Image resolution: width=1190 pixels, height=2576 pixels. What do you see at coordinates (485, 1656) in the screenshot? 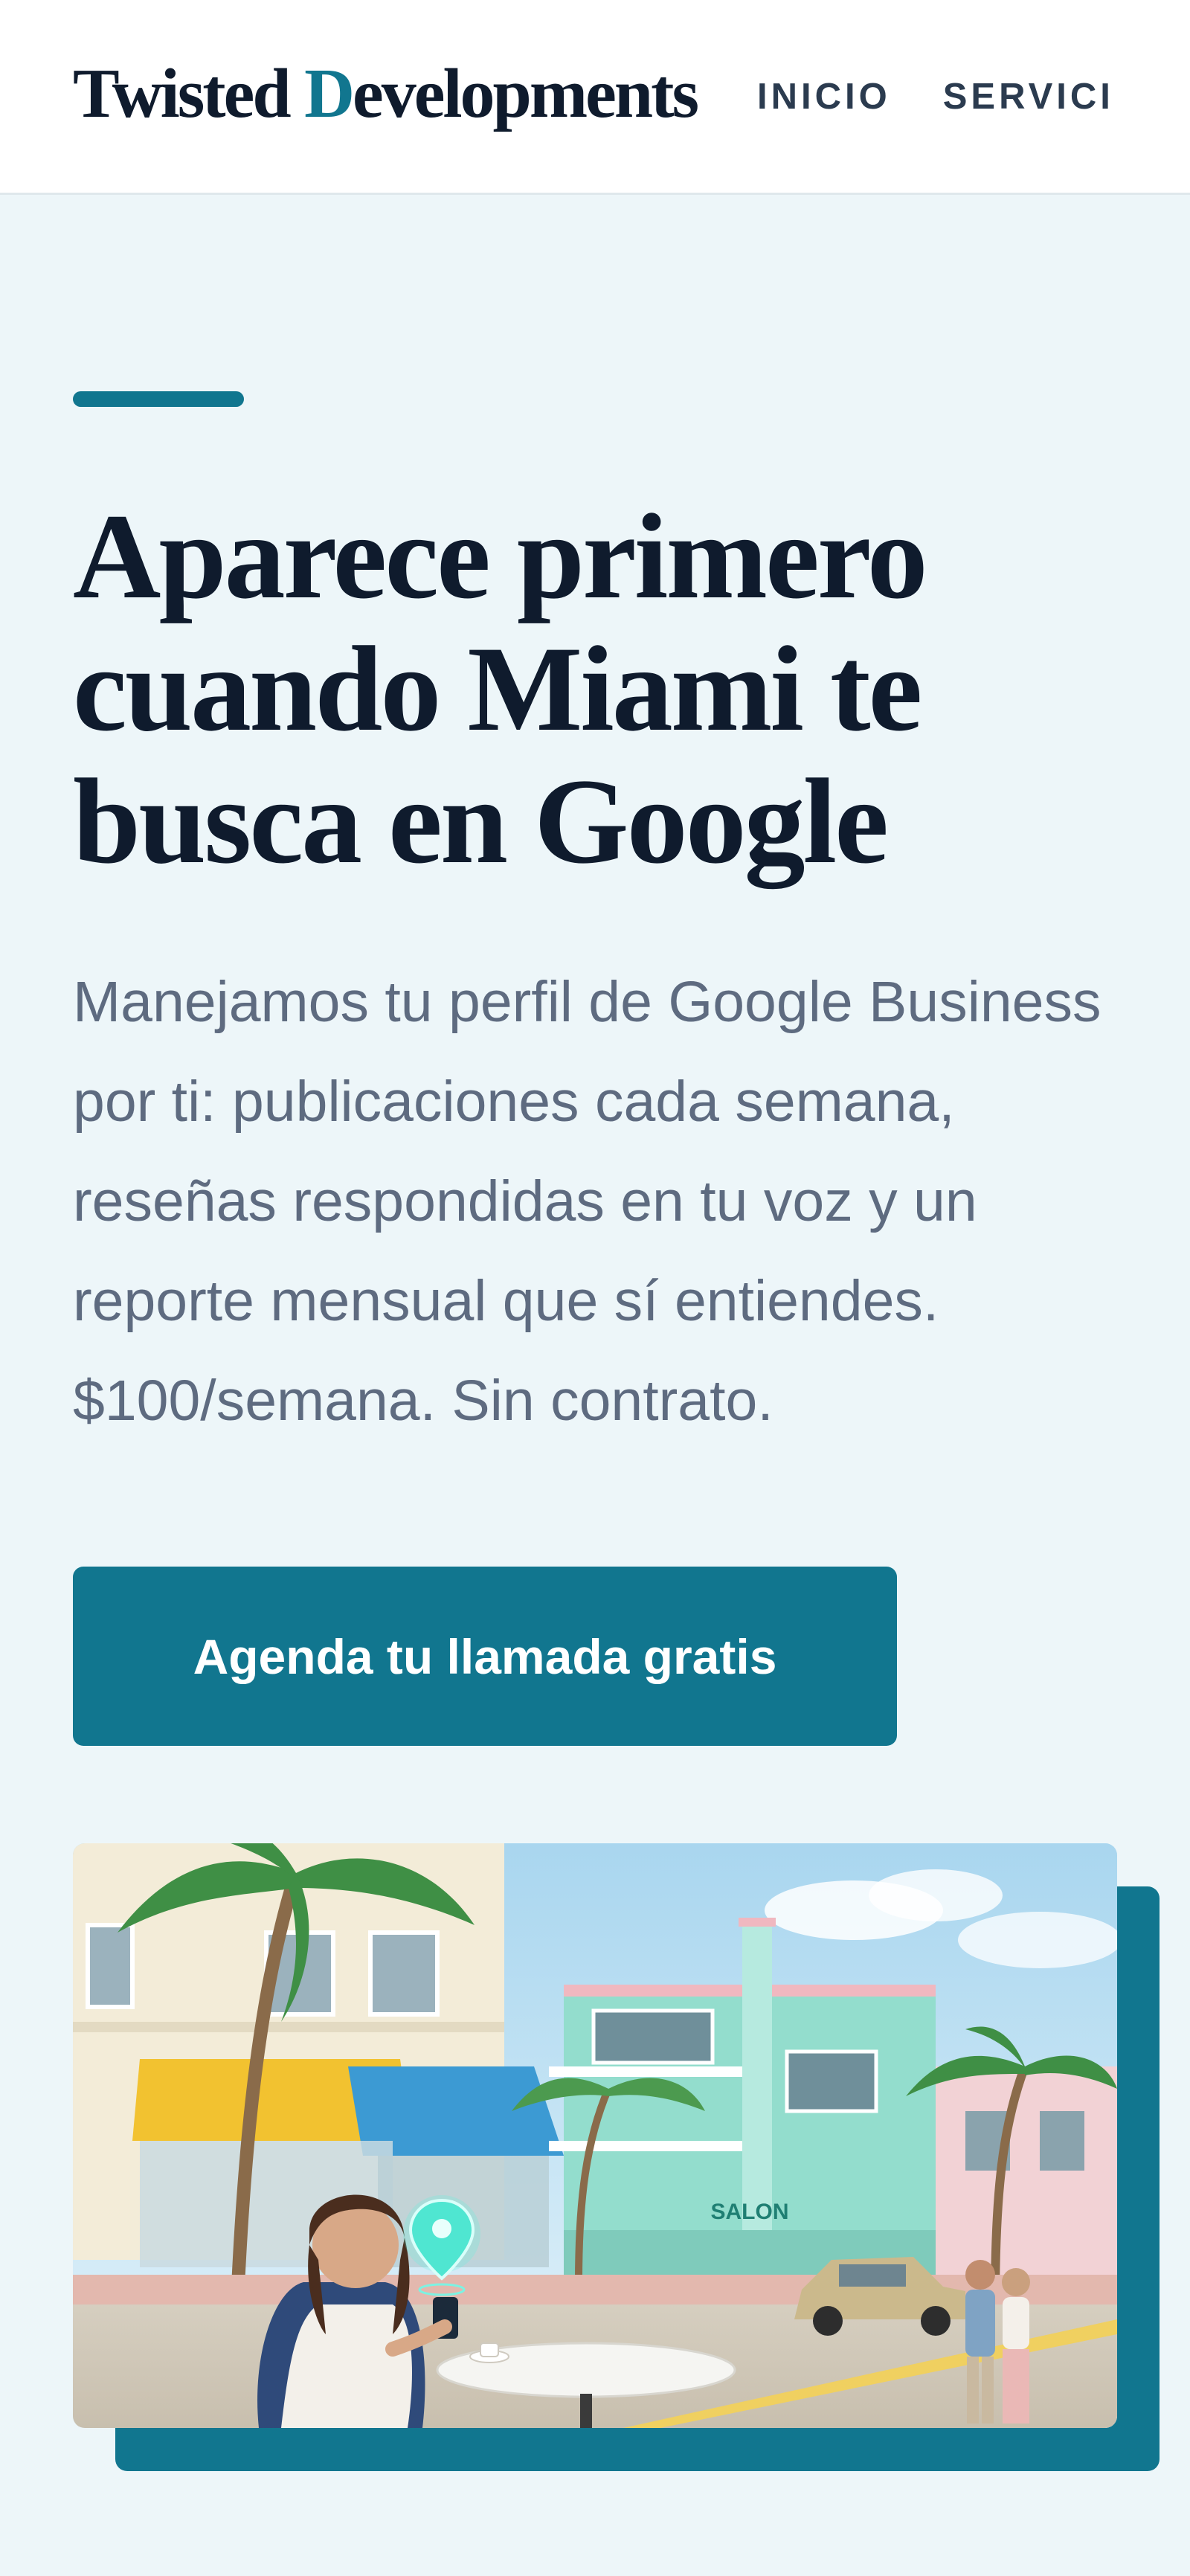
I see `book-call-button: Agenda tu llamada gratis` at bounding box center [485, 1656].